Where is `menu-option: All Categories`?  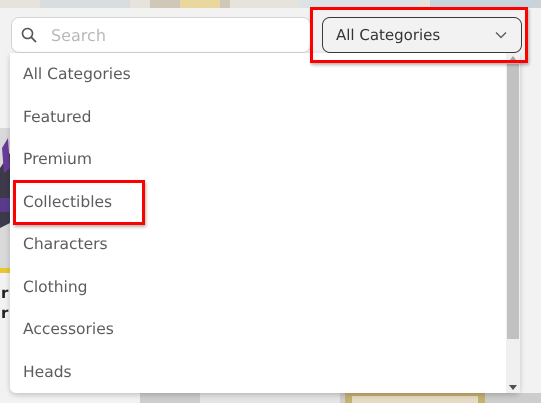 menu-option: All Categories is located at coordinates (77, 74).